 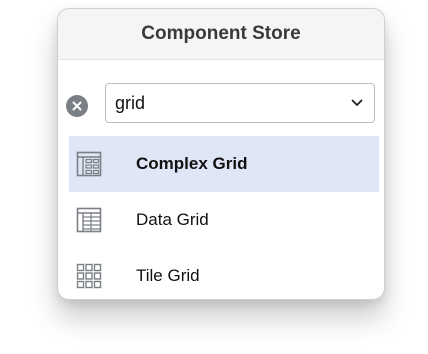 I want to click on list-item-complex-grid: Complex Grid, so click(x=224, y=164).